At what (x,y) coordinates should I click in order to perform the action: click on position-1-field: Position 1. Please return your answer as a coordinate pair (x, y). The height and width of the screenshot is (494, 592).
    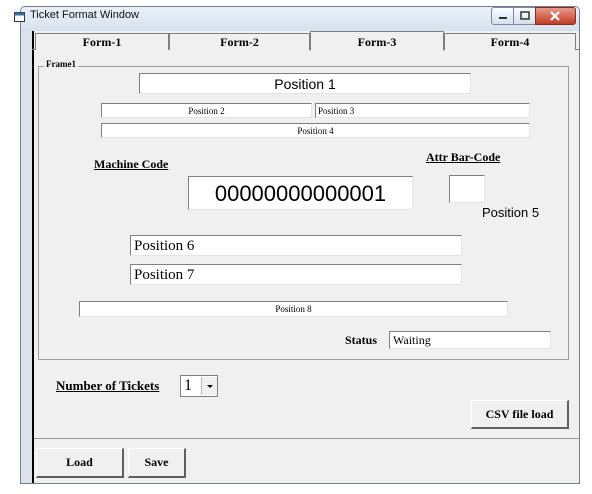
    Looking at the image, I should click on (305, 83).